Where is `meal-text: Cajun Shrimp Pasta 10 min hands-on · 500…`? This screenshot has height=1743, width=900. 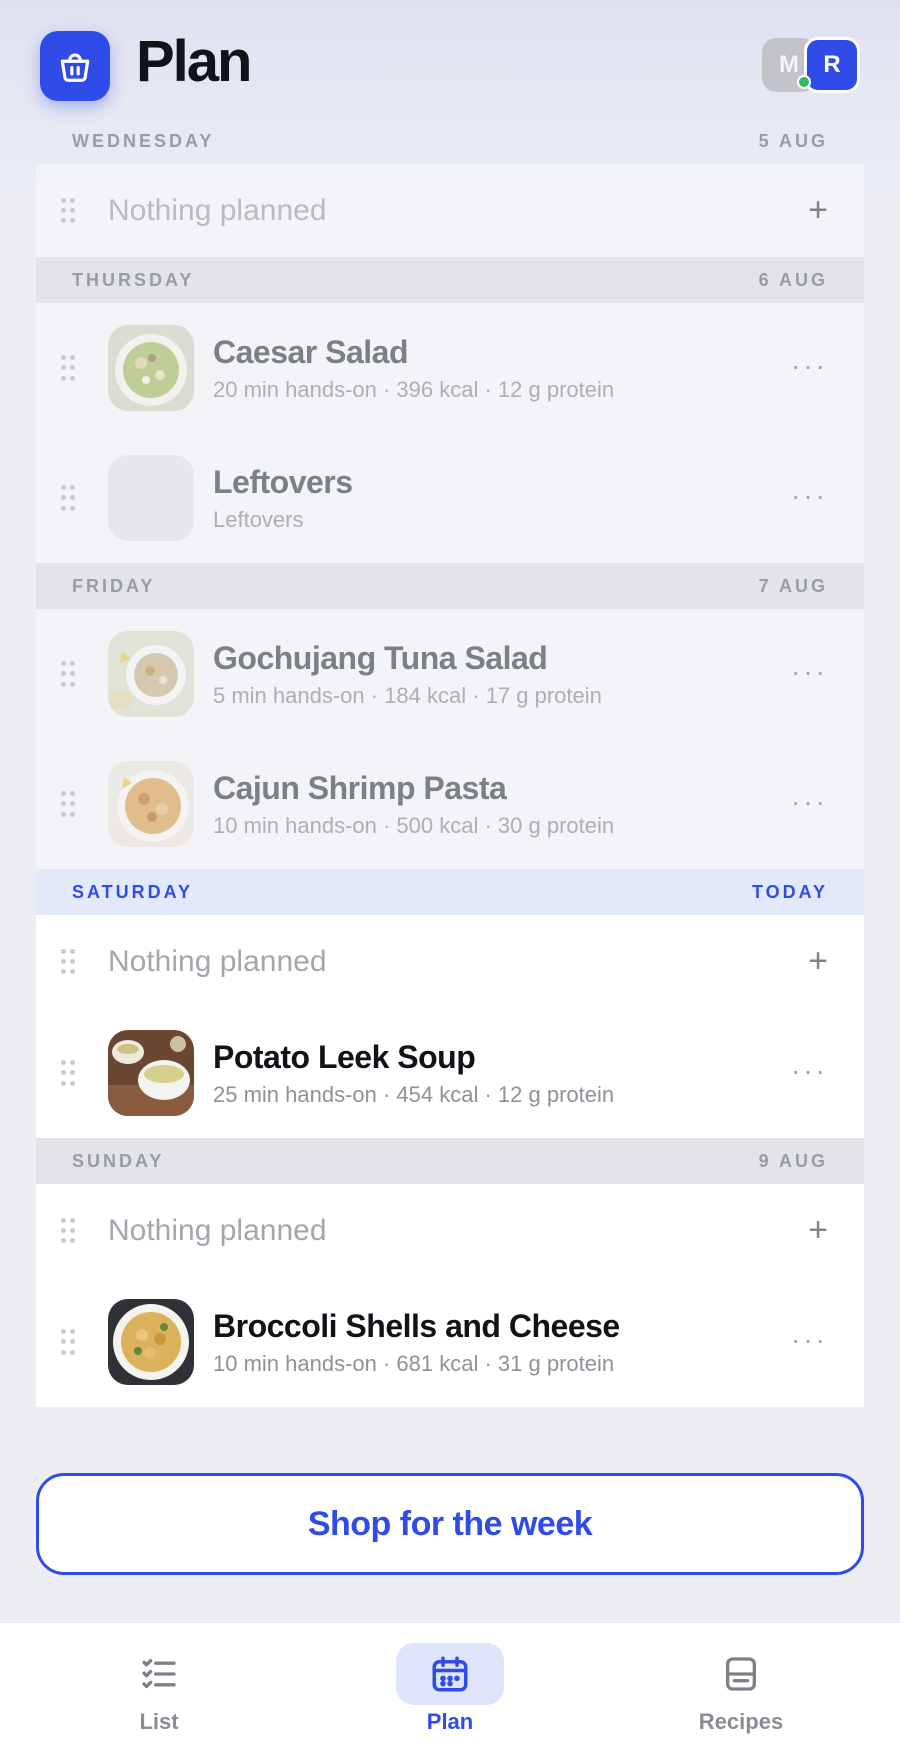 meal-text: Cajun Shrimp Pasta 10 min hands-on · 500… is located at coordinates (413, 804).